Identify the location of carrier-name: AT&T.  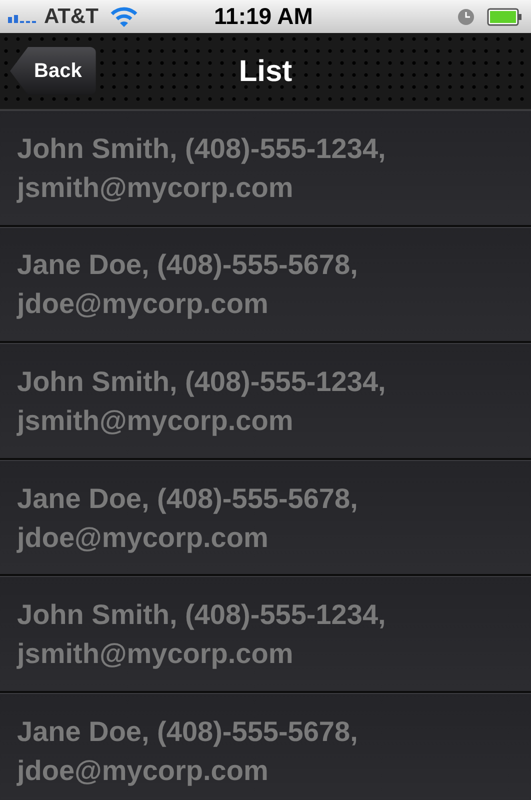
(71, 17).